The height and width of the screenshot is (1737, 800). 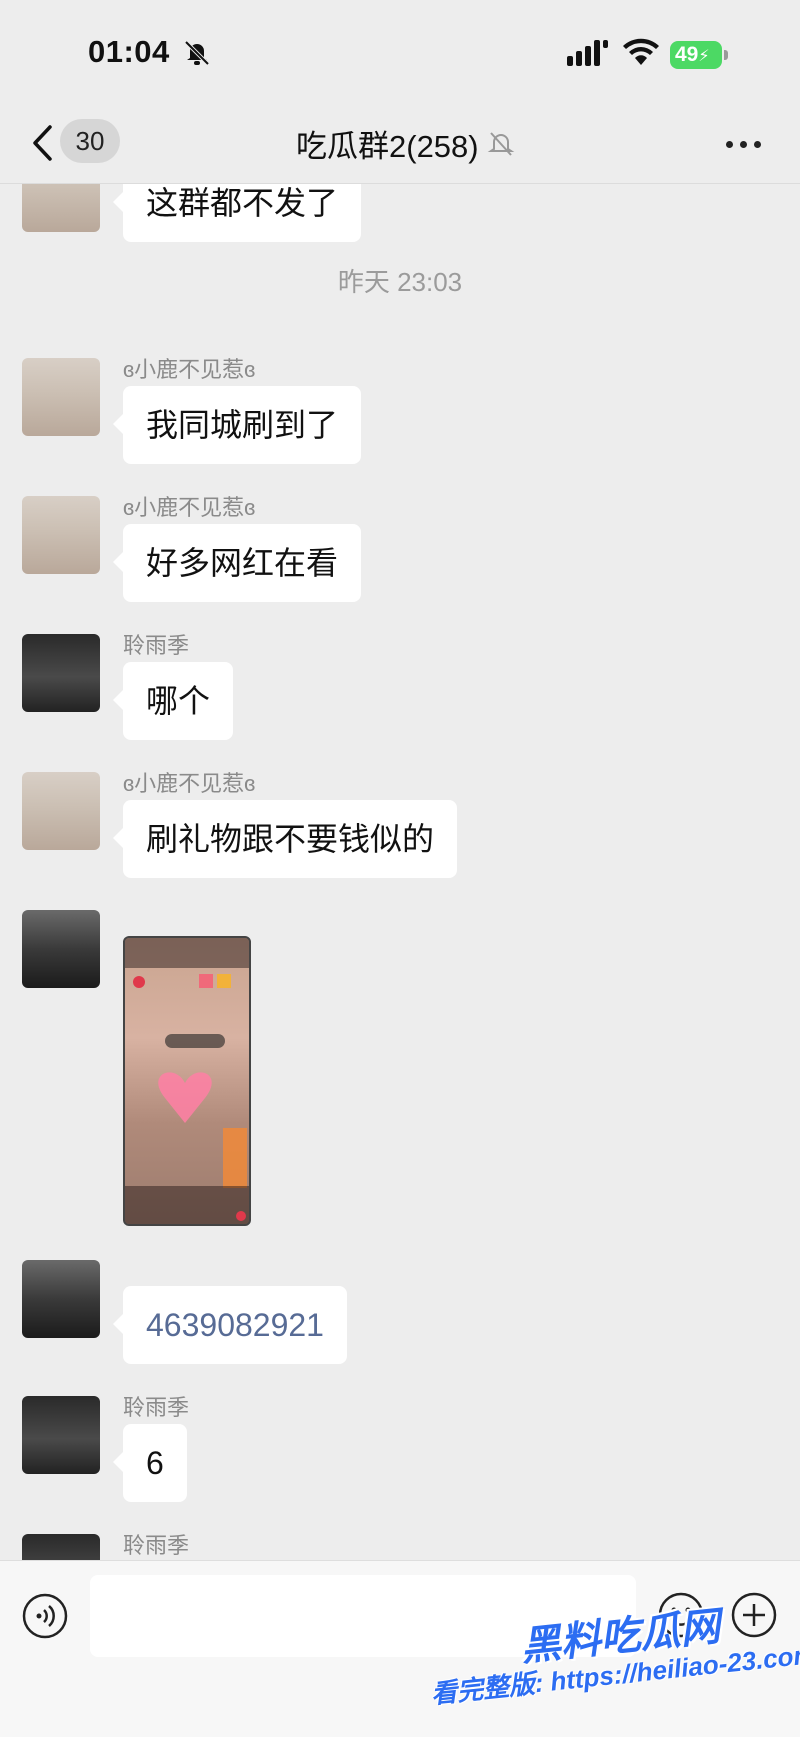 I want to click on message-bubble: 哪个, so click(x=173, y=701).